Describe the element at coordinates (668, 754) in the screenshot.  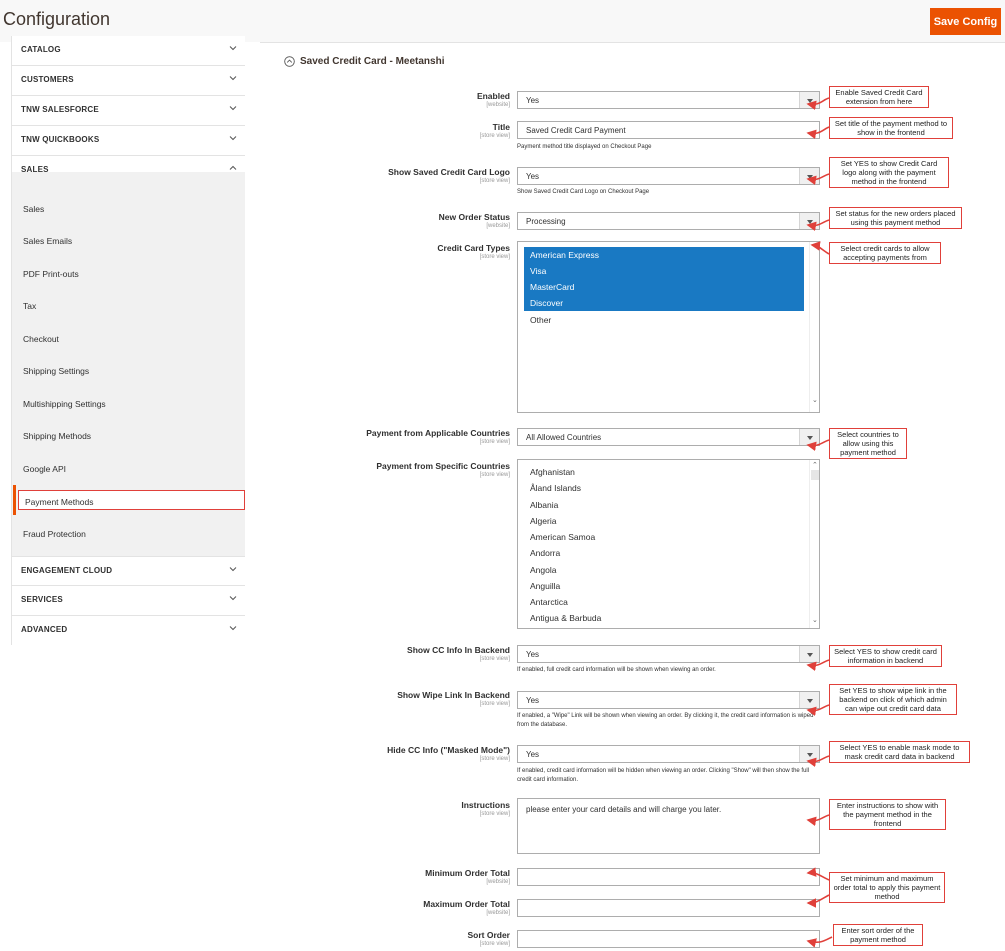
I see `hide-cc-select: Yes` at that location.